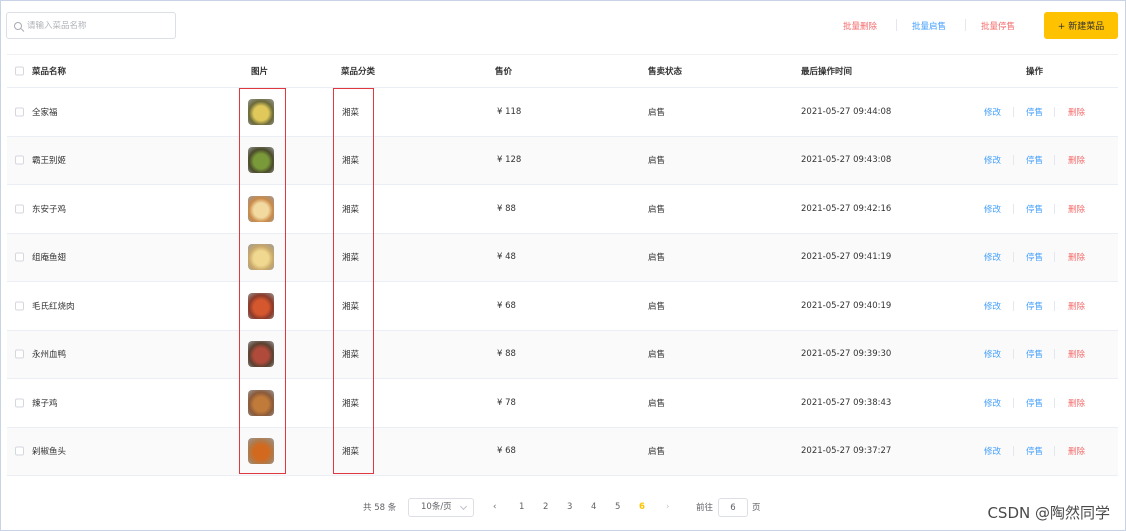 The image size is (1126, 531). Describe the element at coordinates (49, 209) in the screenshot. I see `dish-name: 东安子鸡` at that location.